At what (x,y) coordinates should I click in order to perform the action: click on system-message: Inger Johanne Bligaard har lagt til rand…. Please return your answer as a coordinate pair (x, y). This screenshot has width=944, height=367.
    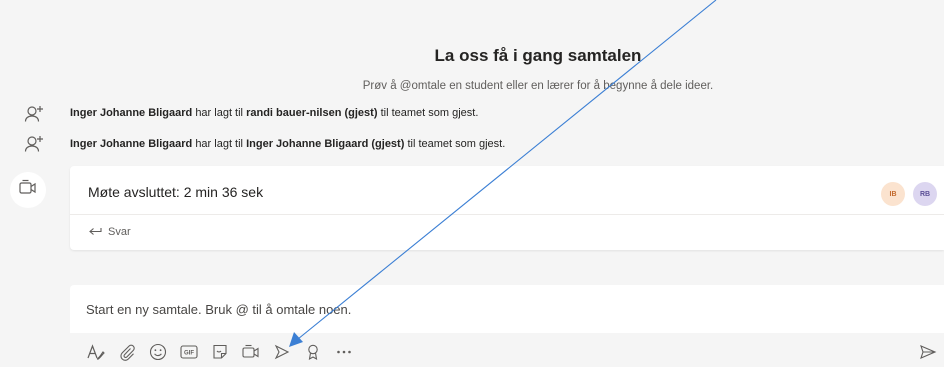
    Looking at the image, I should click on (274, 113).